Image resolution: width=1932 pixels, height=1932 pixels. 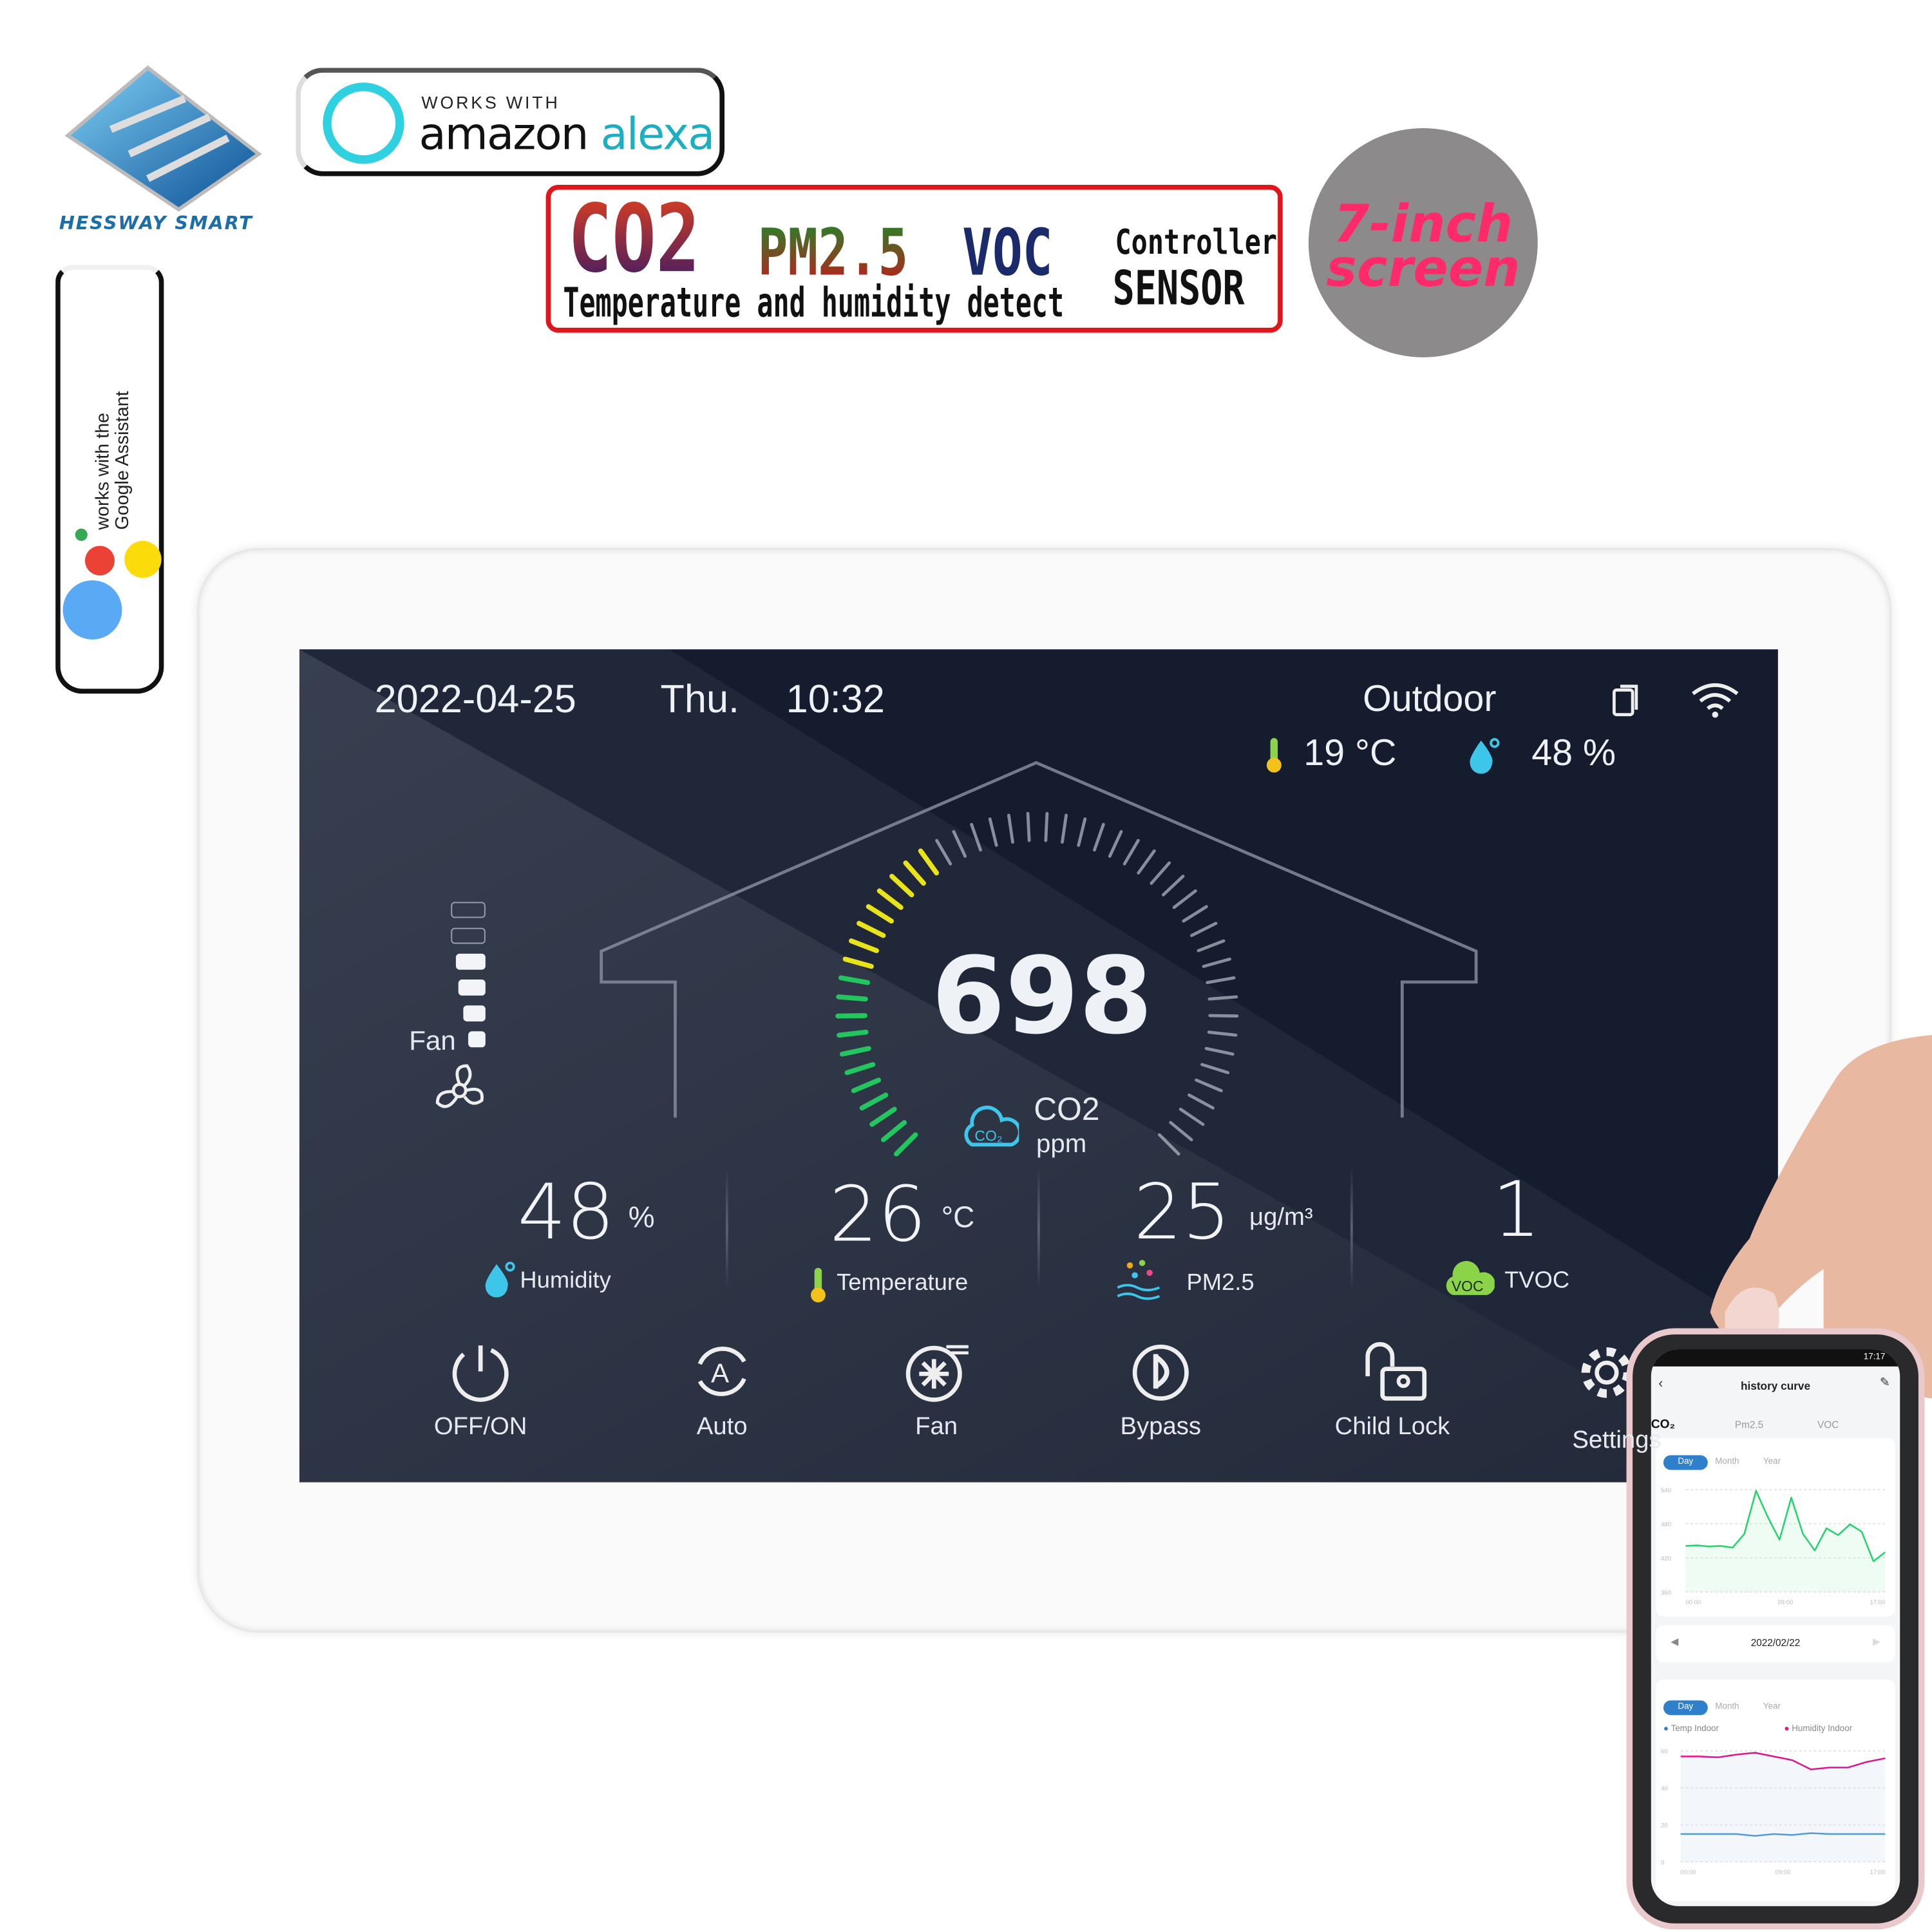 What do you see at coordinates (1396, 1372) in the screenshot?
I see `child-lock-icon` at bounding box center [1396, 1372].